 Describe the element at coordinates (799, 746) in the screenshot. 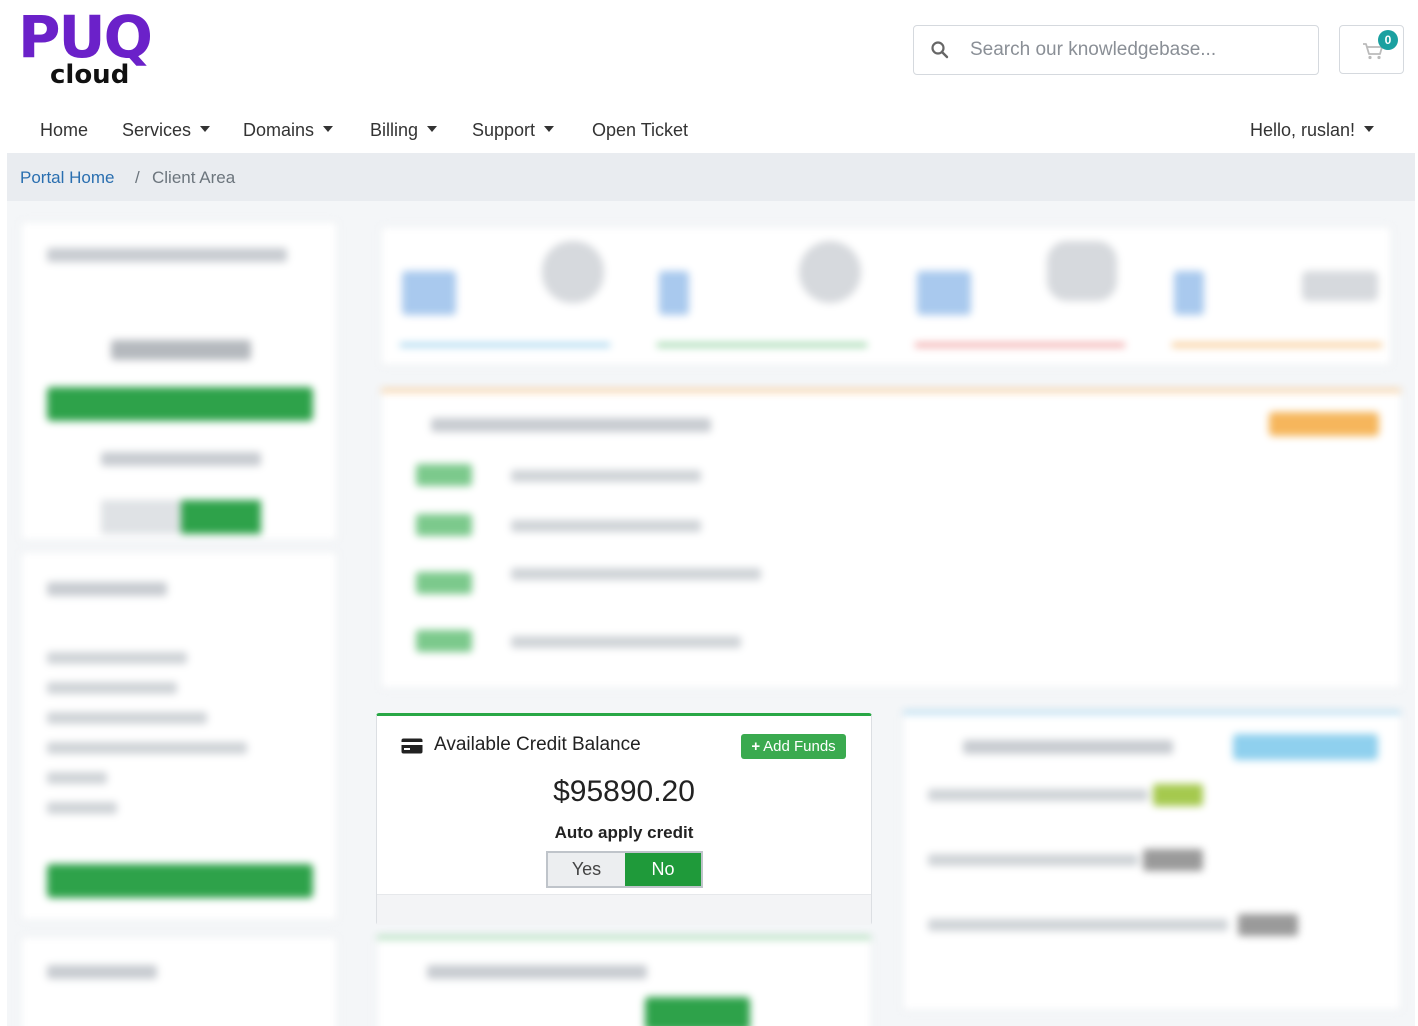

I see `add-funds-label: Add Funds` at that location.